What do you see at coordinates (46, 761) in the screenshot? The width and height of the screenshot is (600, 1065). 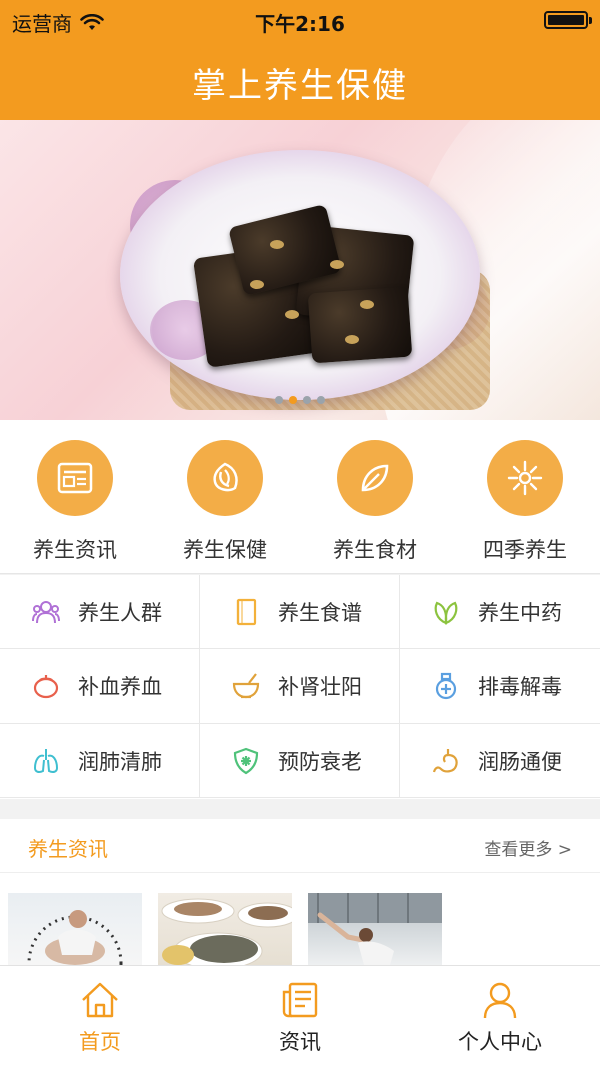 I see `lungs-icon` at bounding box center [46, 761].